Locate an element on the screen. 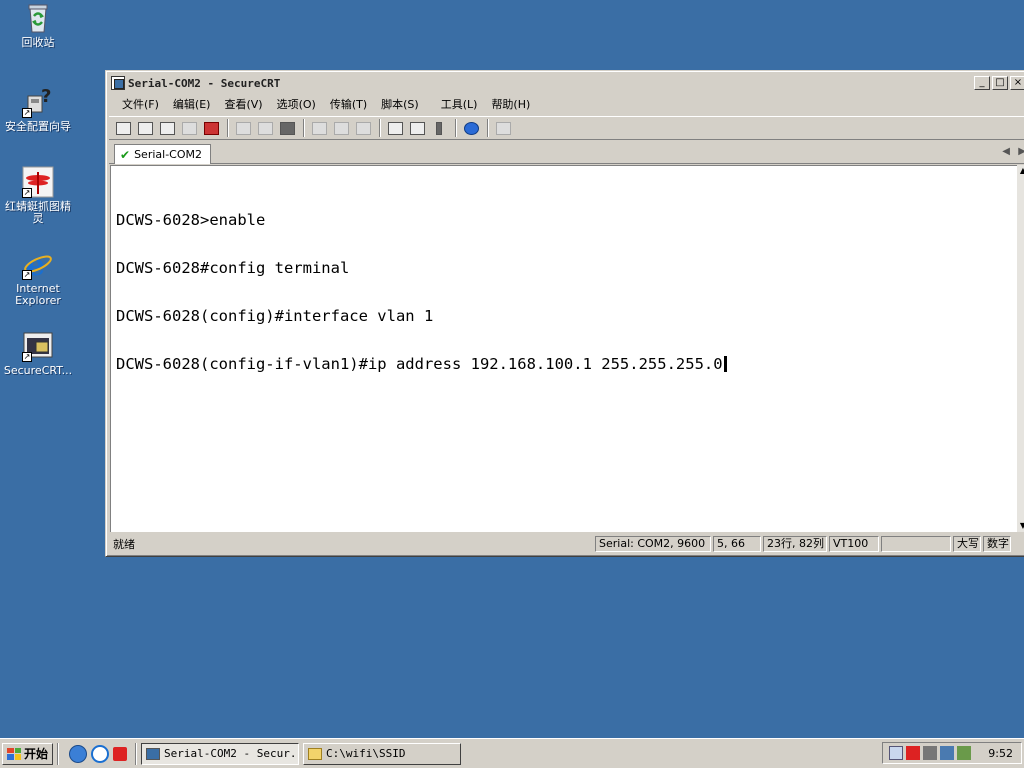 The height and width of the screenshot is (768, 1024). clock: 9:52 is located at coordinates (1000, 753).